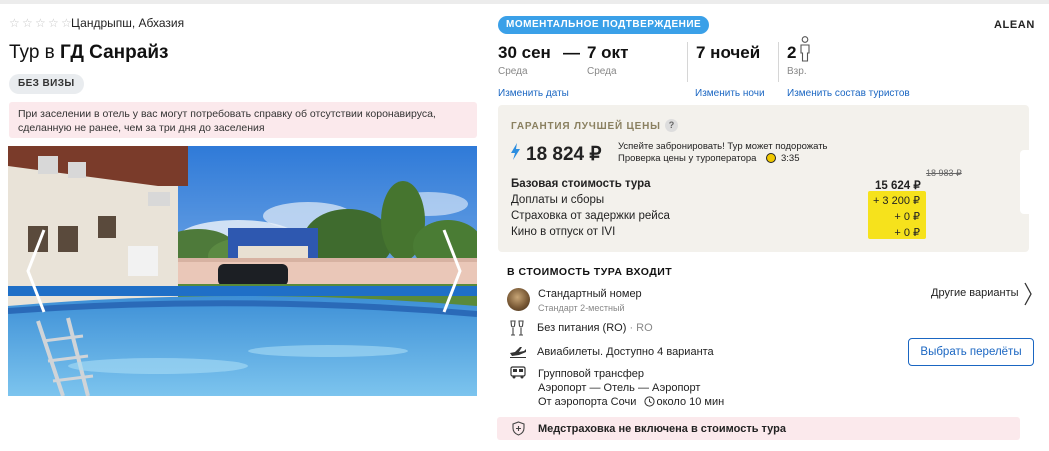 The width and height of the screenshot is (1049, 451). What do you see at coordinates (590, 272) in the screenshot?
I see `included-heading: В СТОИМОСТЬ ТУРА ВХОДИТ` at bounding box center [590, 272].